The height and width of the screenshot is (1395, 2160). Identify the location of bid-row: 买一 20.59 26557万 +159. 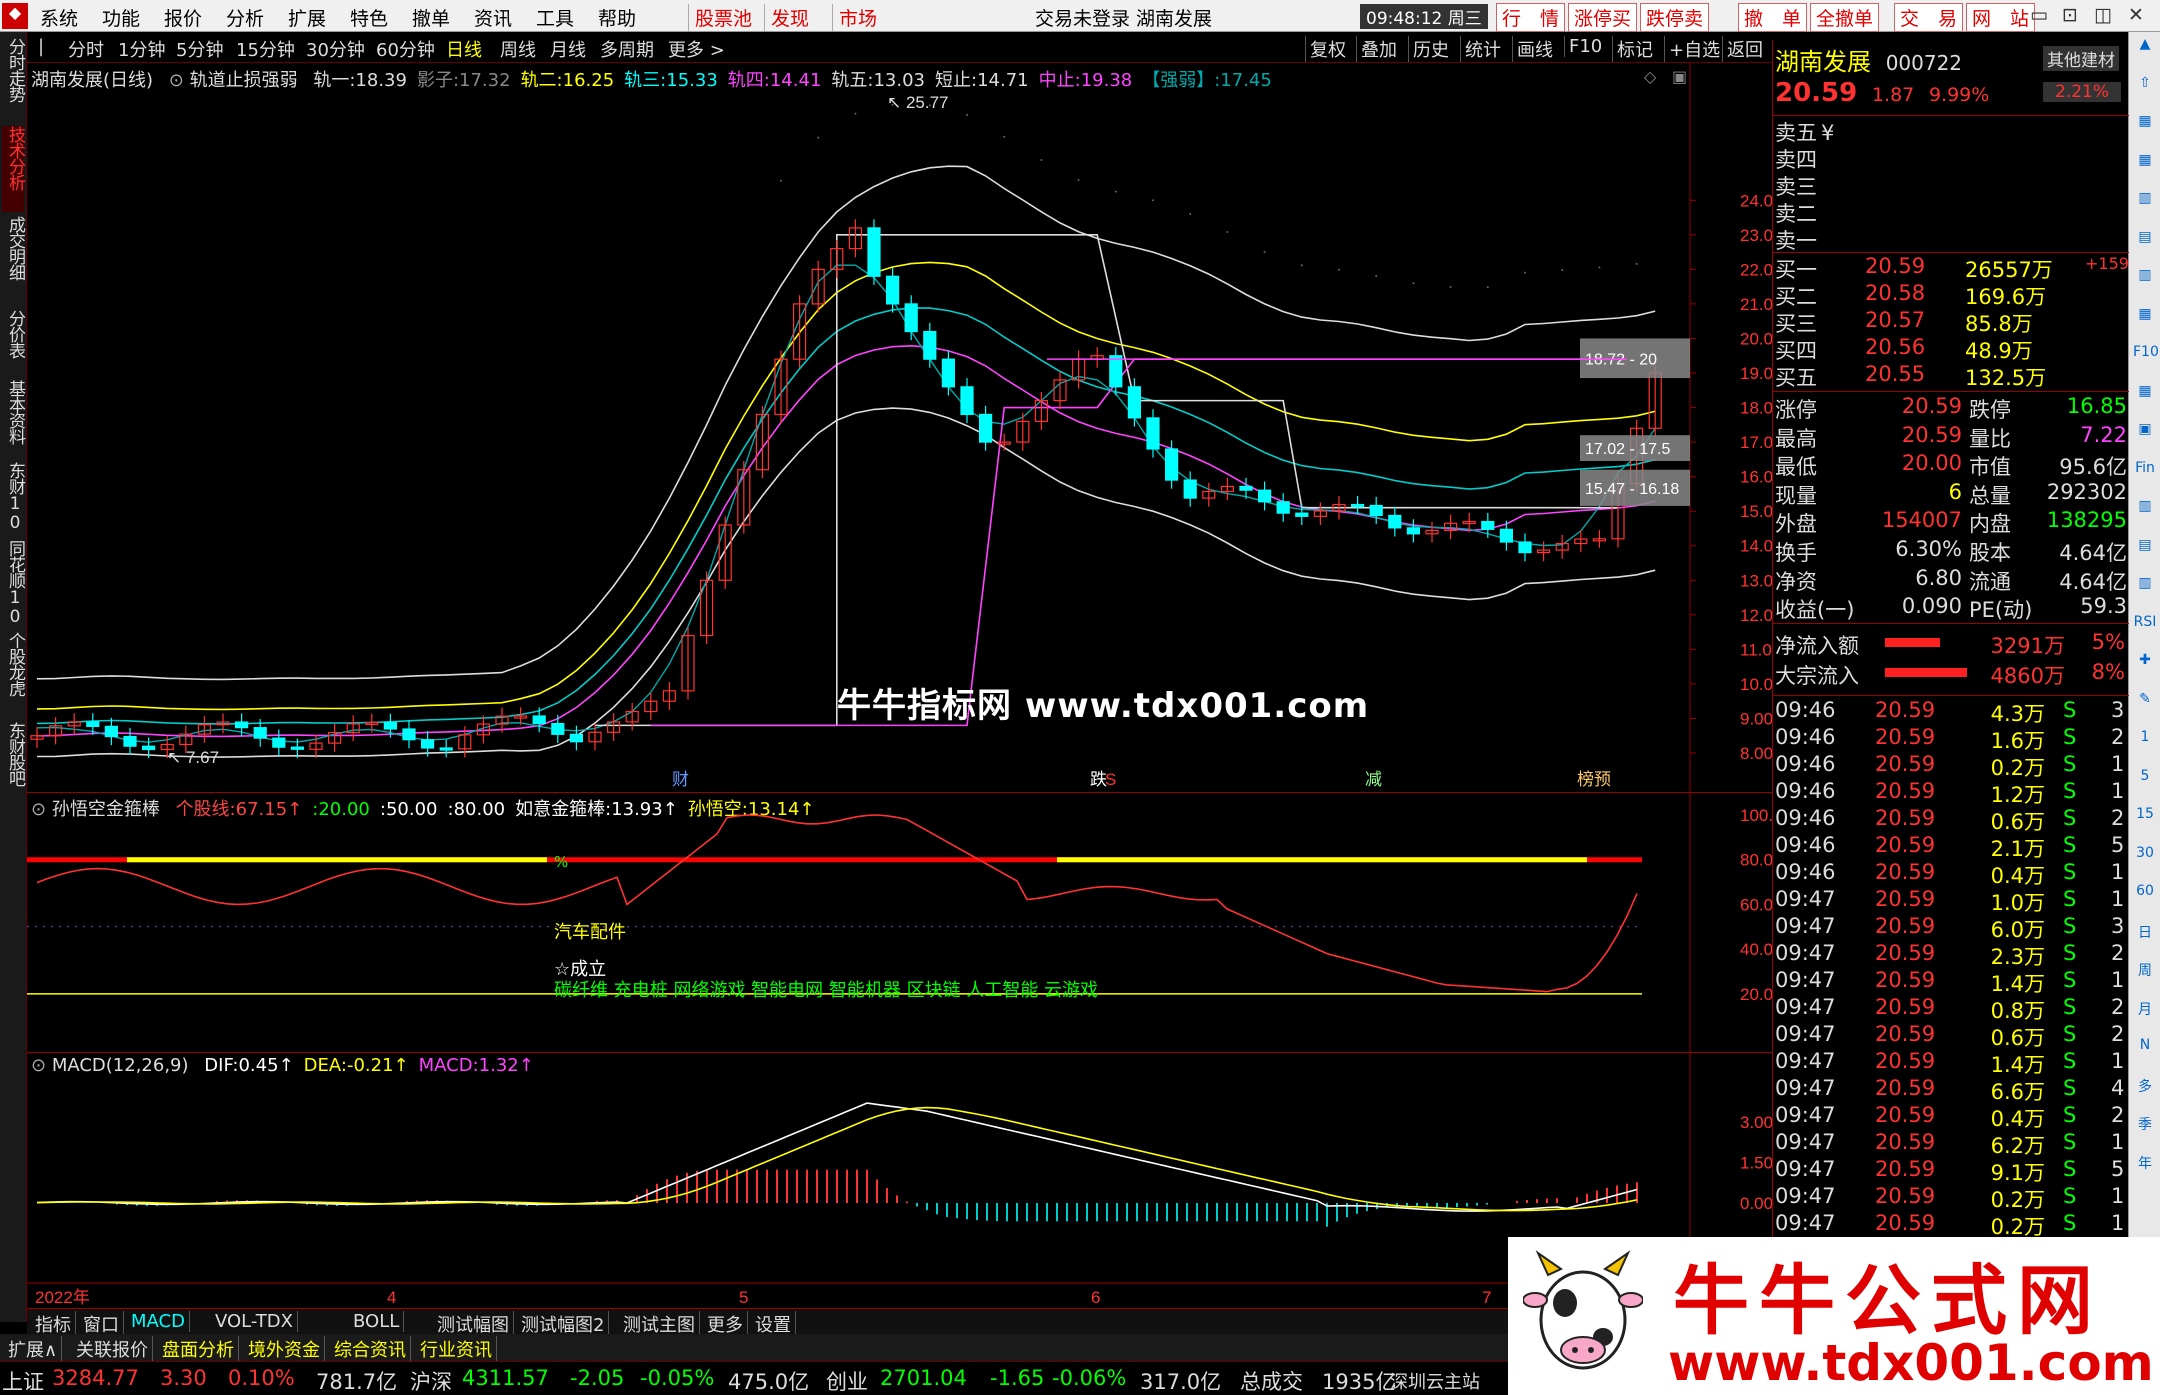
(1952, 268).